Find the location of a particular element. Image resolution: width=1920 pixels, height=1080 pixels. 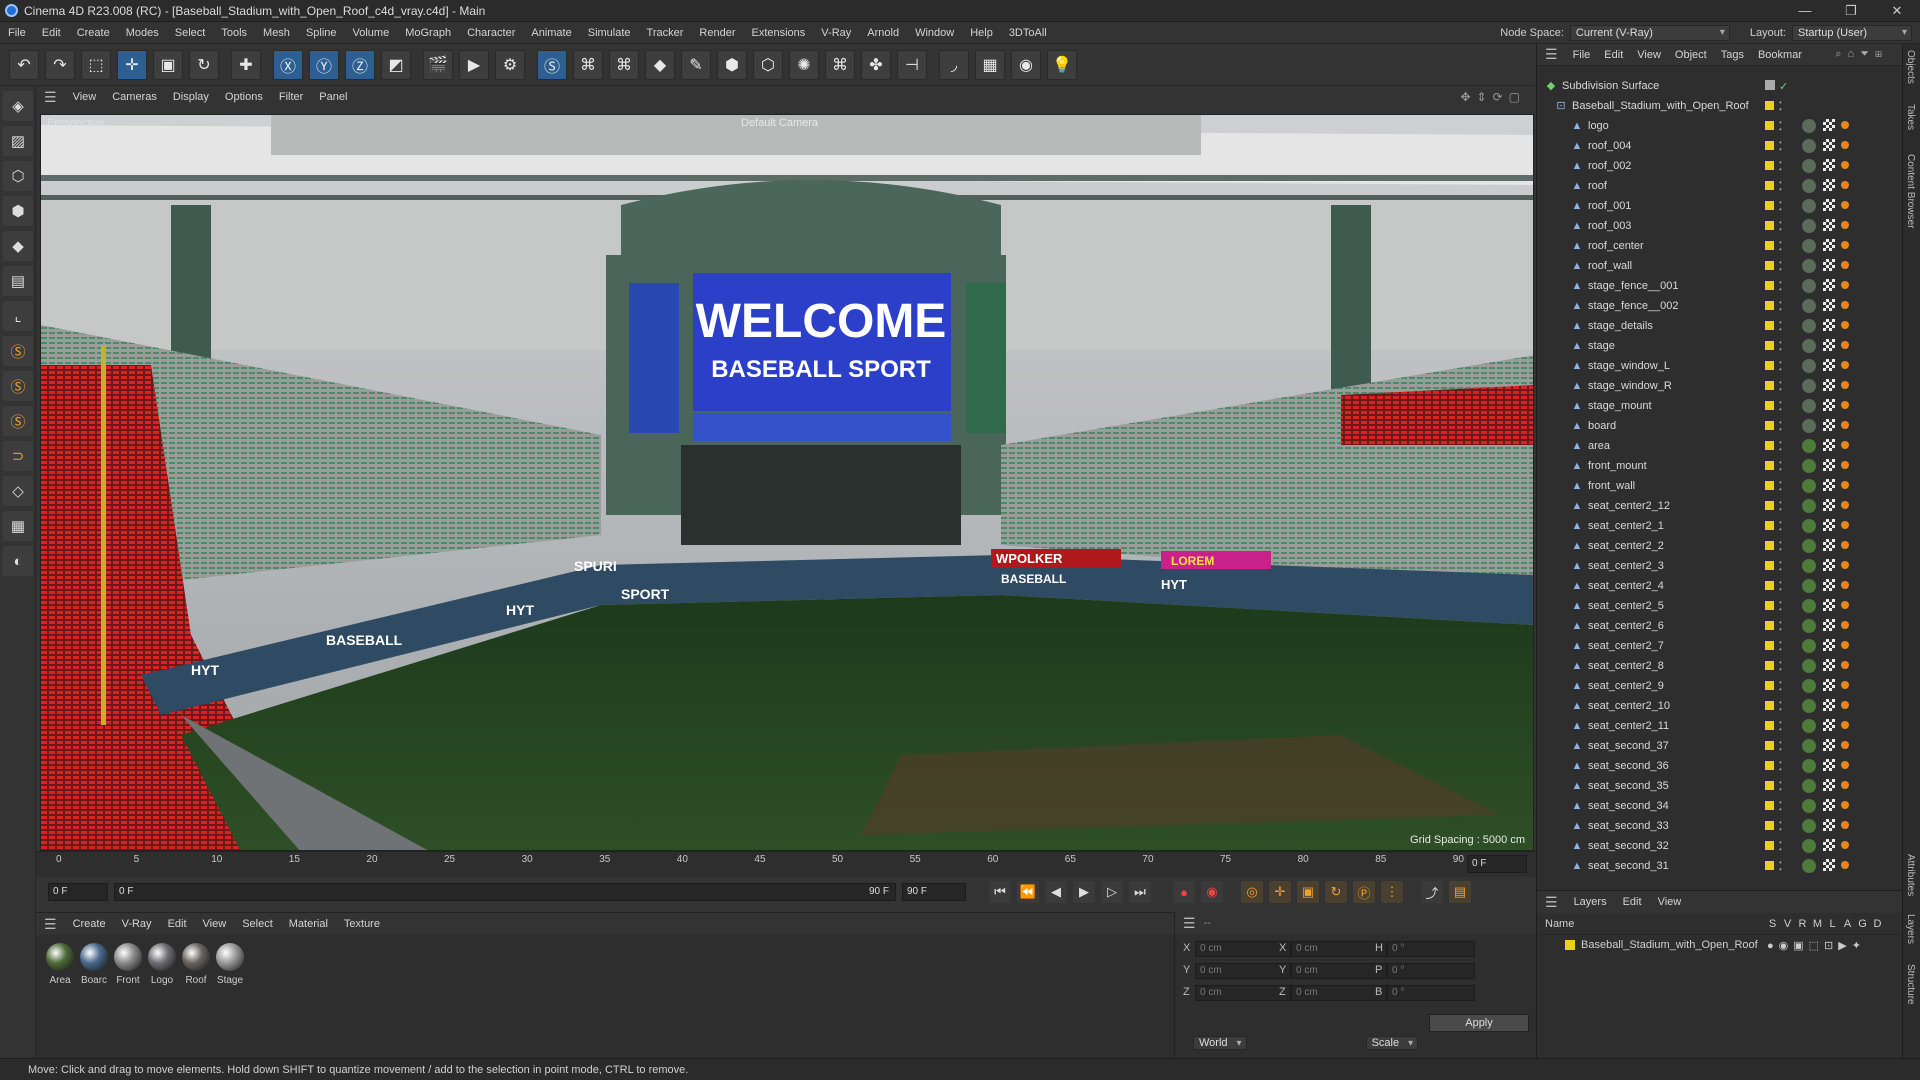

end-frame-field: 90 F is located at coordinates (934, 892).